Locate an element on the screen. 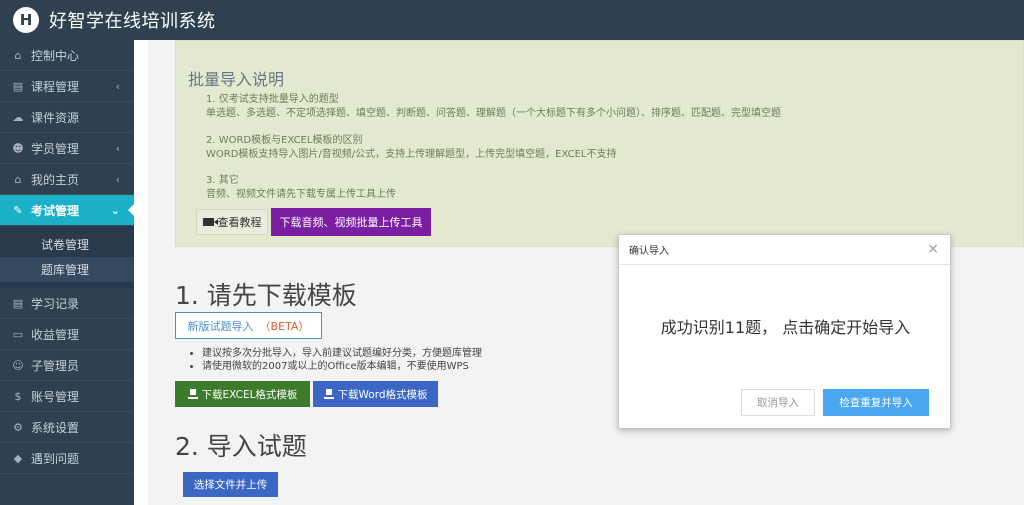 The width and height of the screenshot is (1024, 505). sidebar-item-resources: ☁ 课件资源 is located at coordinates (67, 117).